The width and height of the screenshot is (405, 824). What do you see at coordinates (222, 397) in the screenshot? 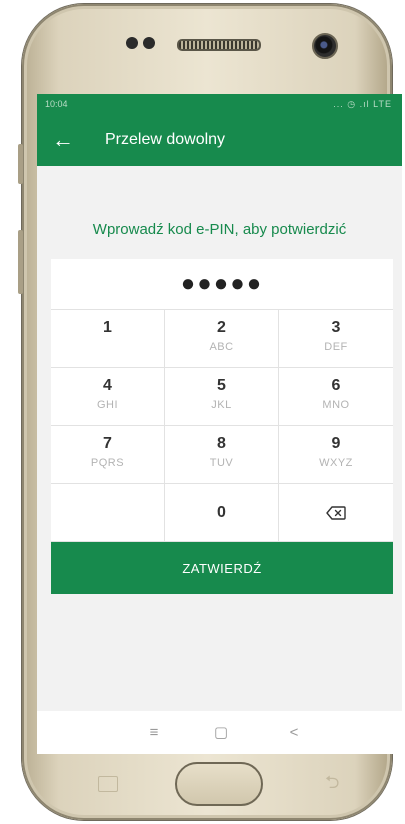
I see `key-5: 5 JKL` at bounding box center [222, 397].